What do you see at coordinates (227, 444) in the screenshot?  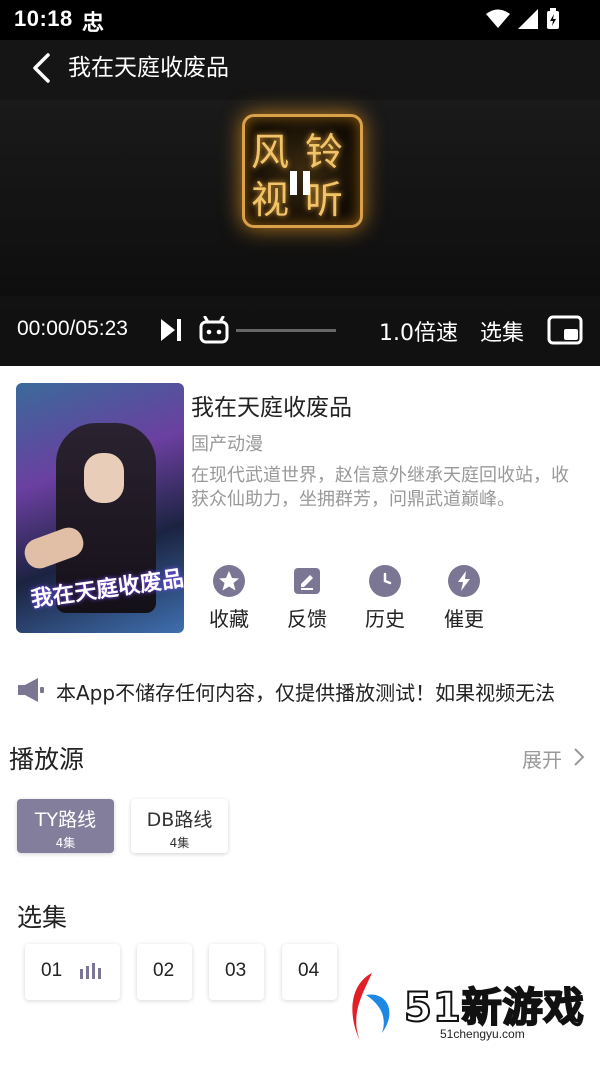 I see `anime-category: 国产动漫` at bounding box center [227, 444].